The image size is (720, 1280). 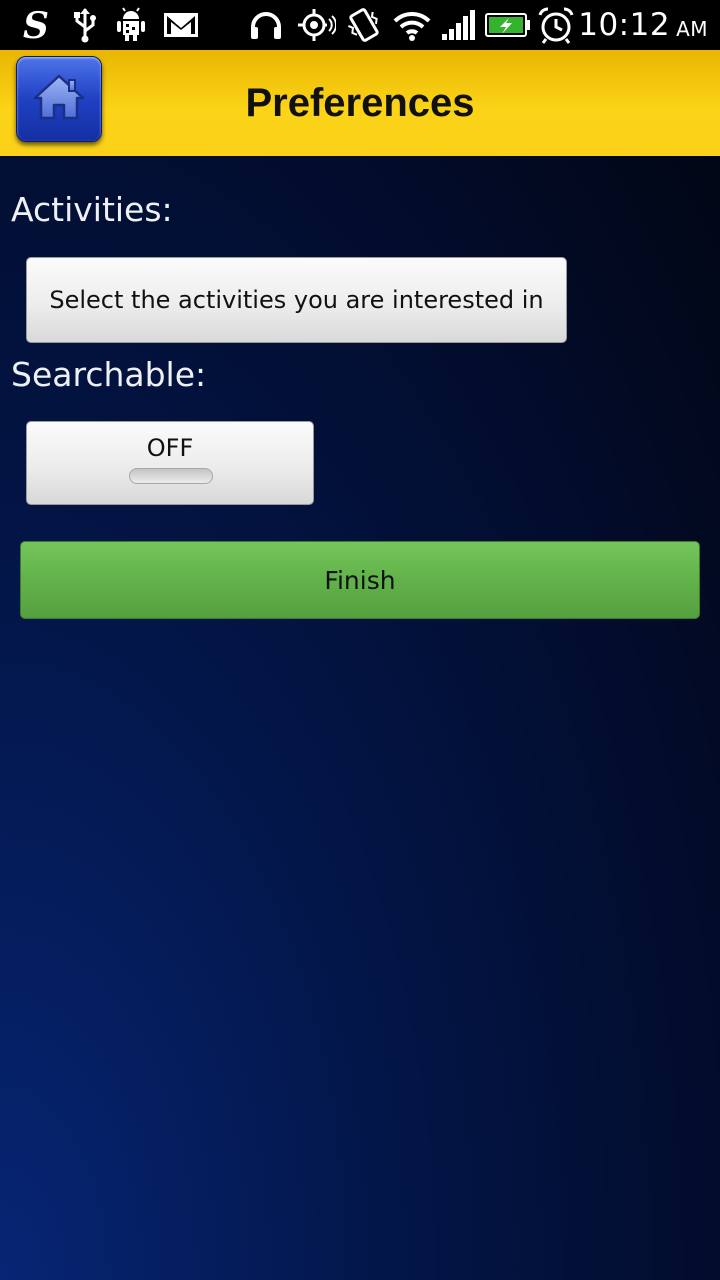 I want to click on swype-s-icon: S, so click(x=36, y=25).